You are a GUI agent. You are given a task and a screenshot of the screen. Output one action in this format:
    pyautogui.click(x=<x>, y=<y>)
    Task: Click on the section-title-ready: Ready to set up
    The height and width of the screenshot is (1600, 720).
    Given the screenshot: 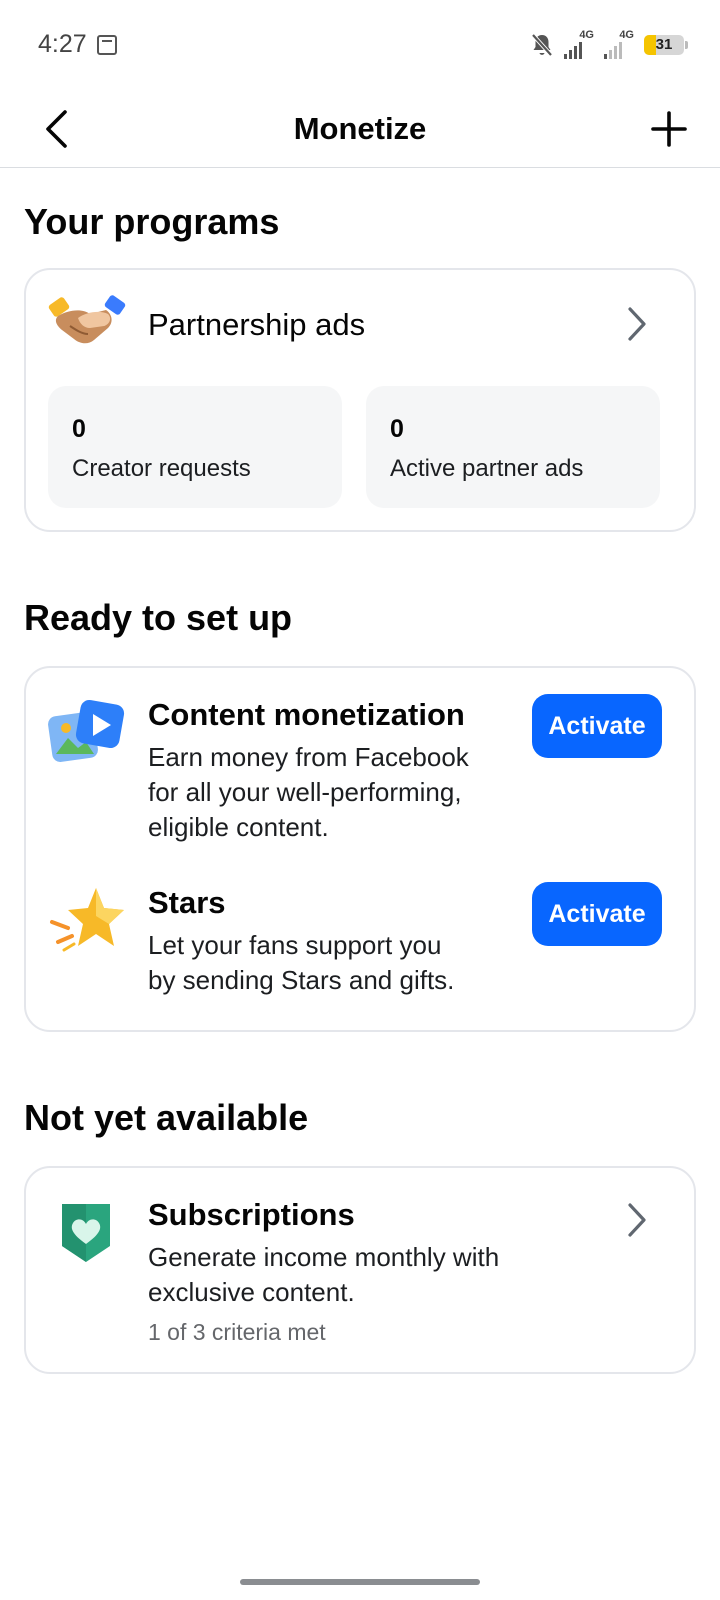 What is the action you would take?
    pyautogui.click(x=158, y=617)
    